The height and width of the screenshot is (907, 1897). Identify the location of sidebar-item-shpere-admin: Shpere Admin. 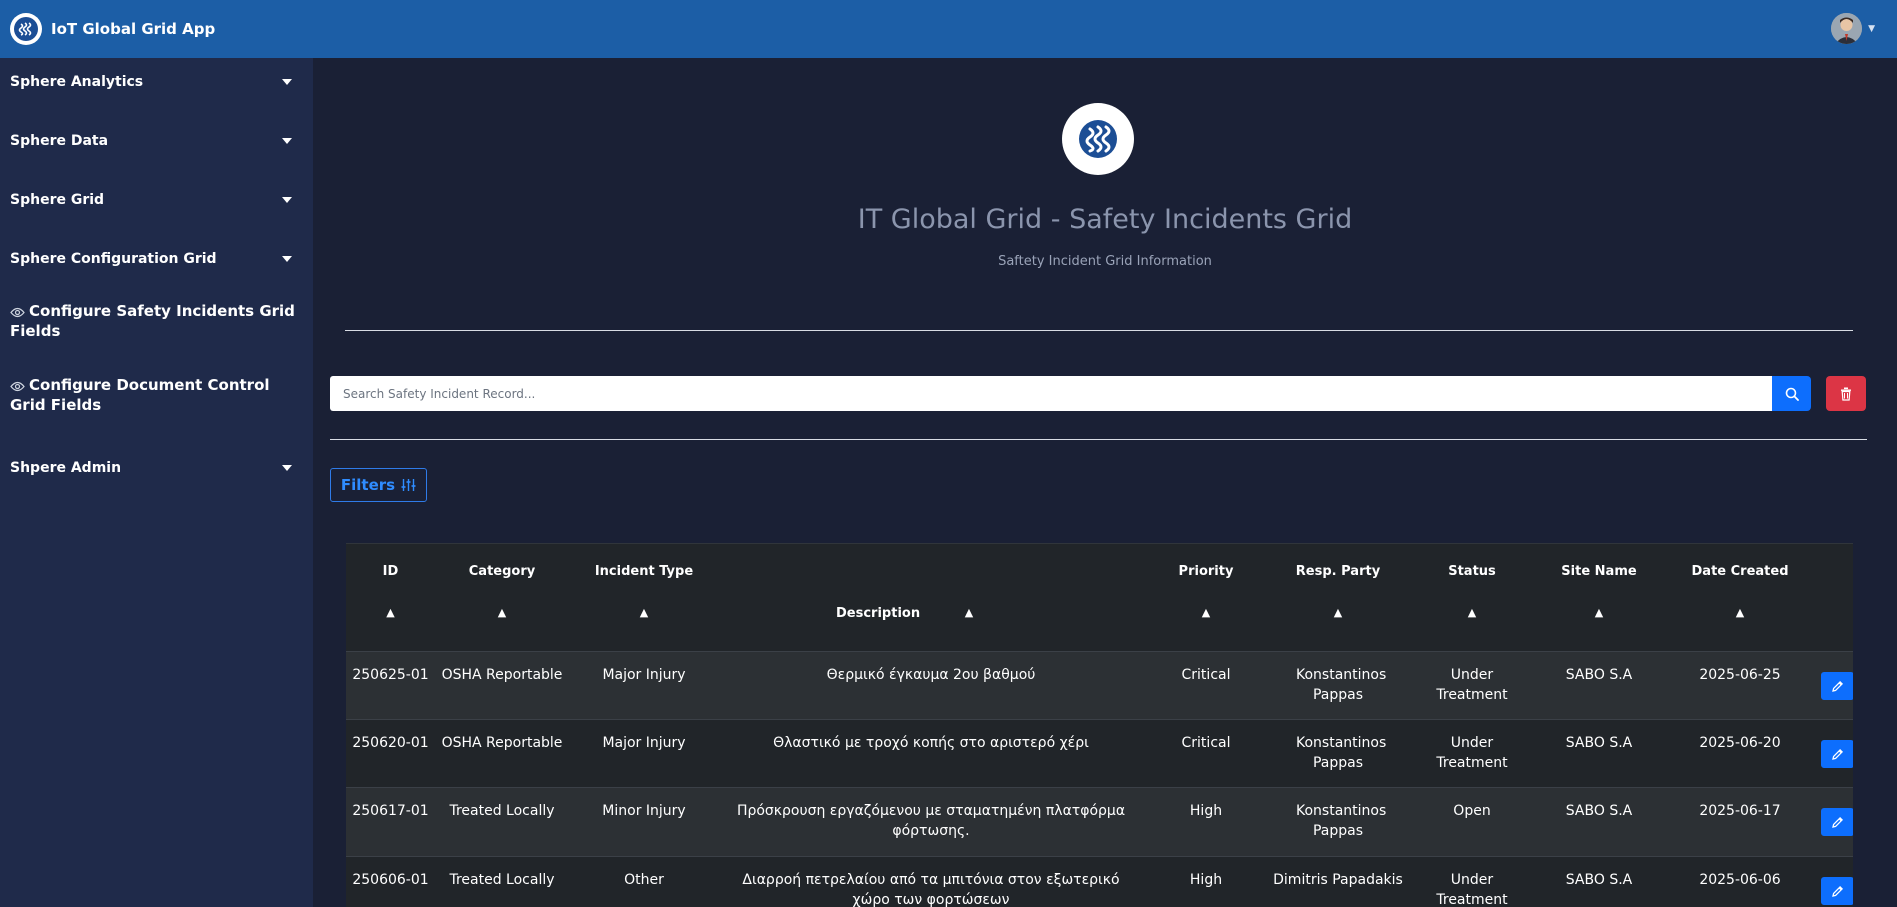
(156, 468).